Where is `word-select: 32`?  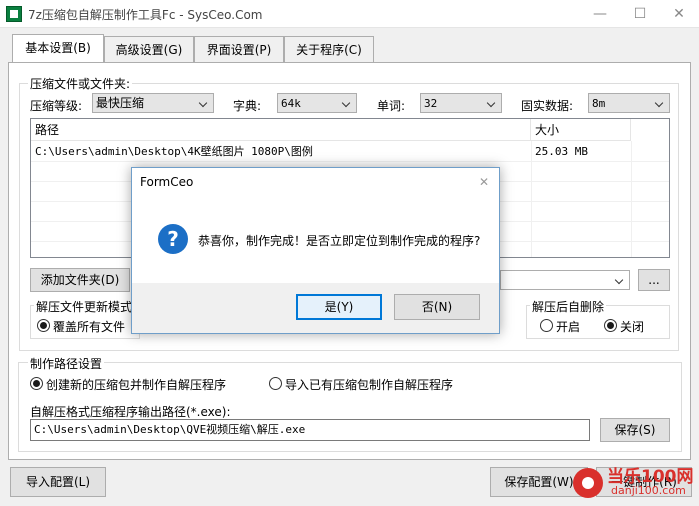 word-select: 32 is located at coordinates (461, 103).